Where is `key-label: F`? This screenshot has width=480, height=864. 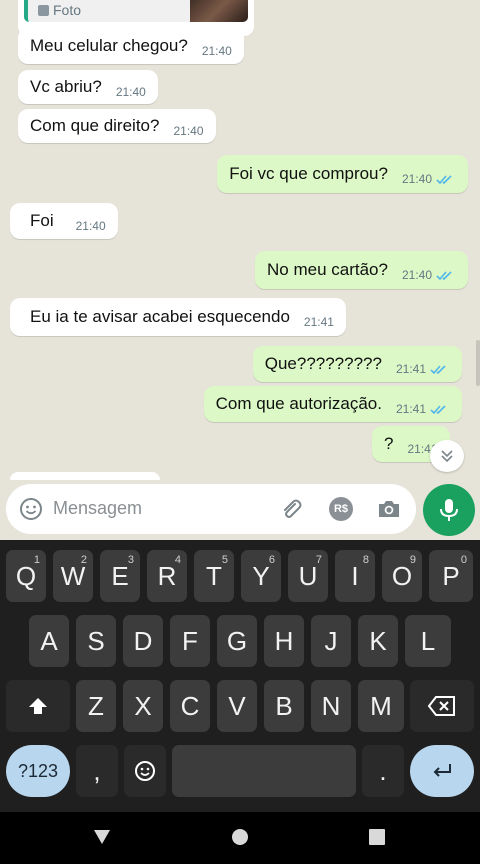
key-label: F is located at coordinates (190, 640).